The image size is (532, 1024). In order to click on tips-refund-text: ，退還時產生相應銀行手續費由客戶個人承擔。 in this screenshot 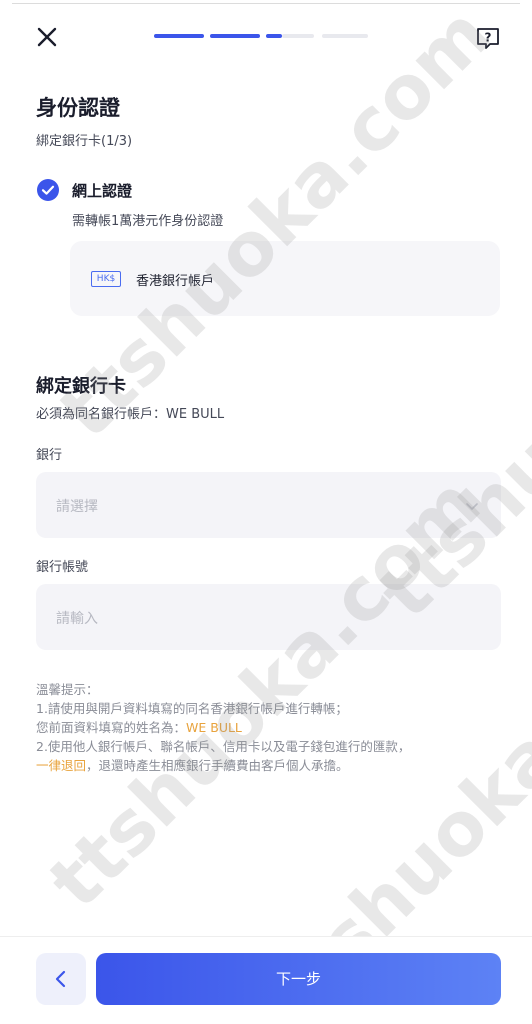, I will do `click(217, 765)`.